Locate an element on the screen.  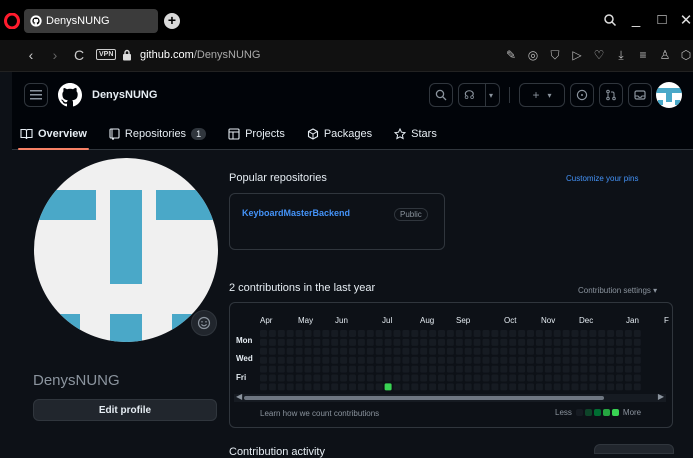
cube-icon: ⬡ is located at coordinates (685, 56).